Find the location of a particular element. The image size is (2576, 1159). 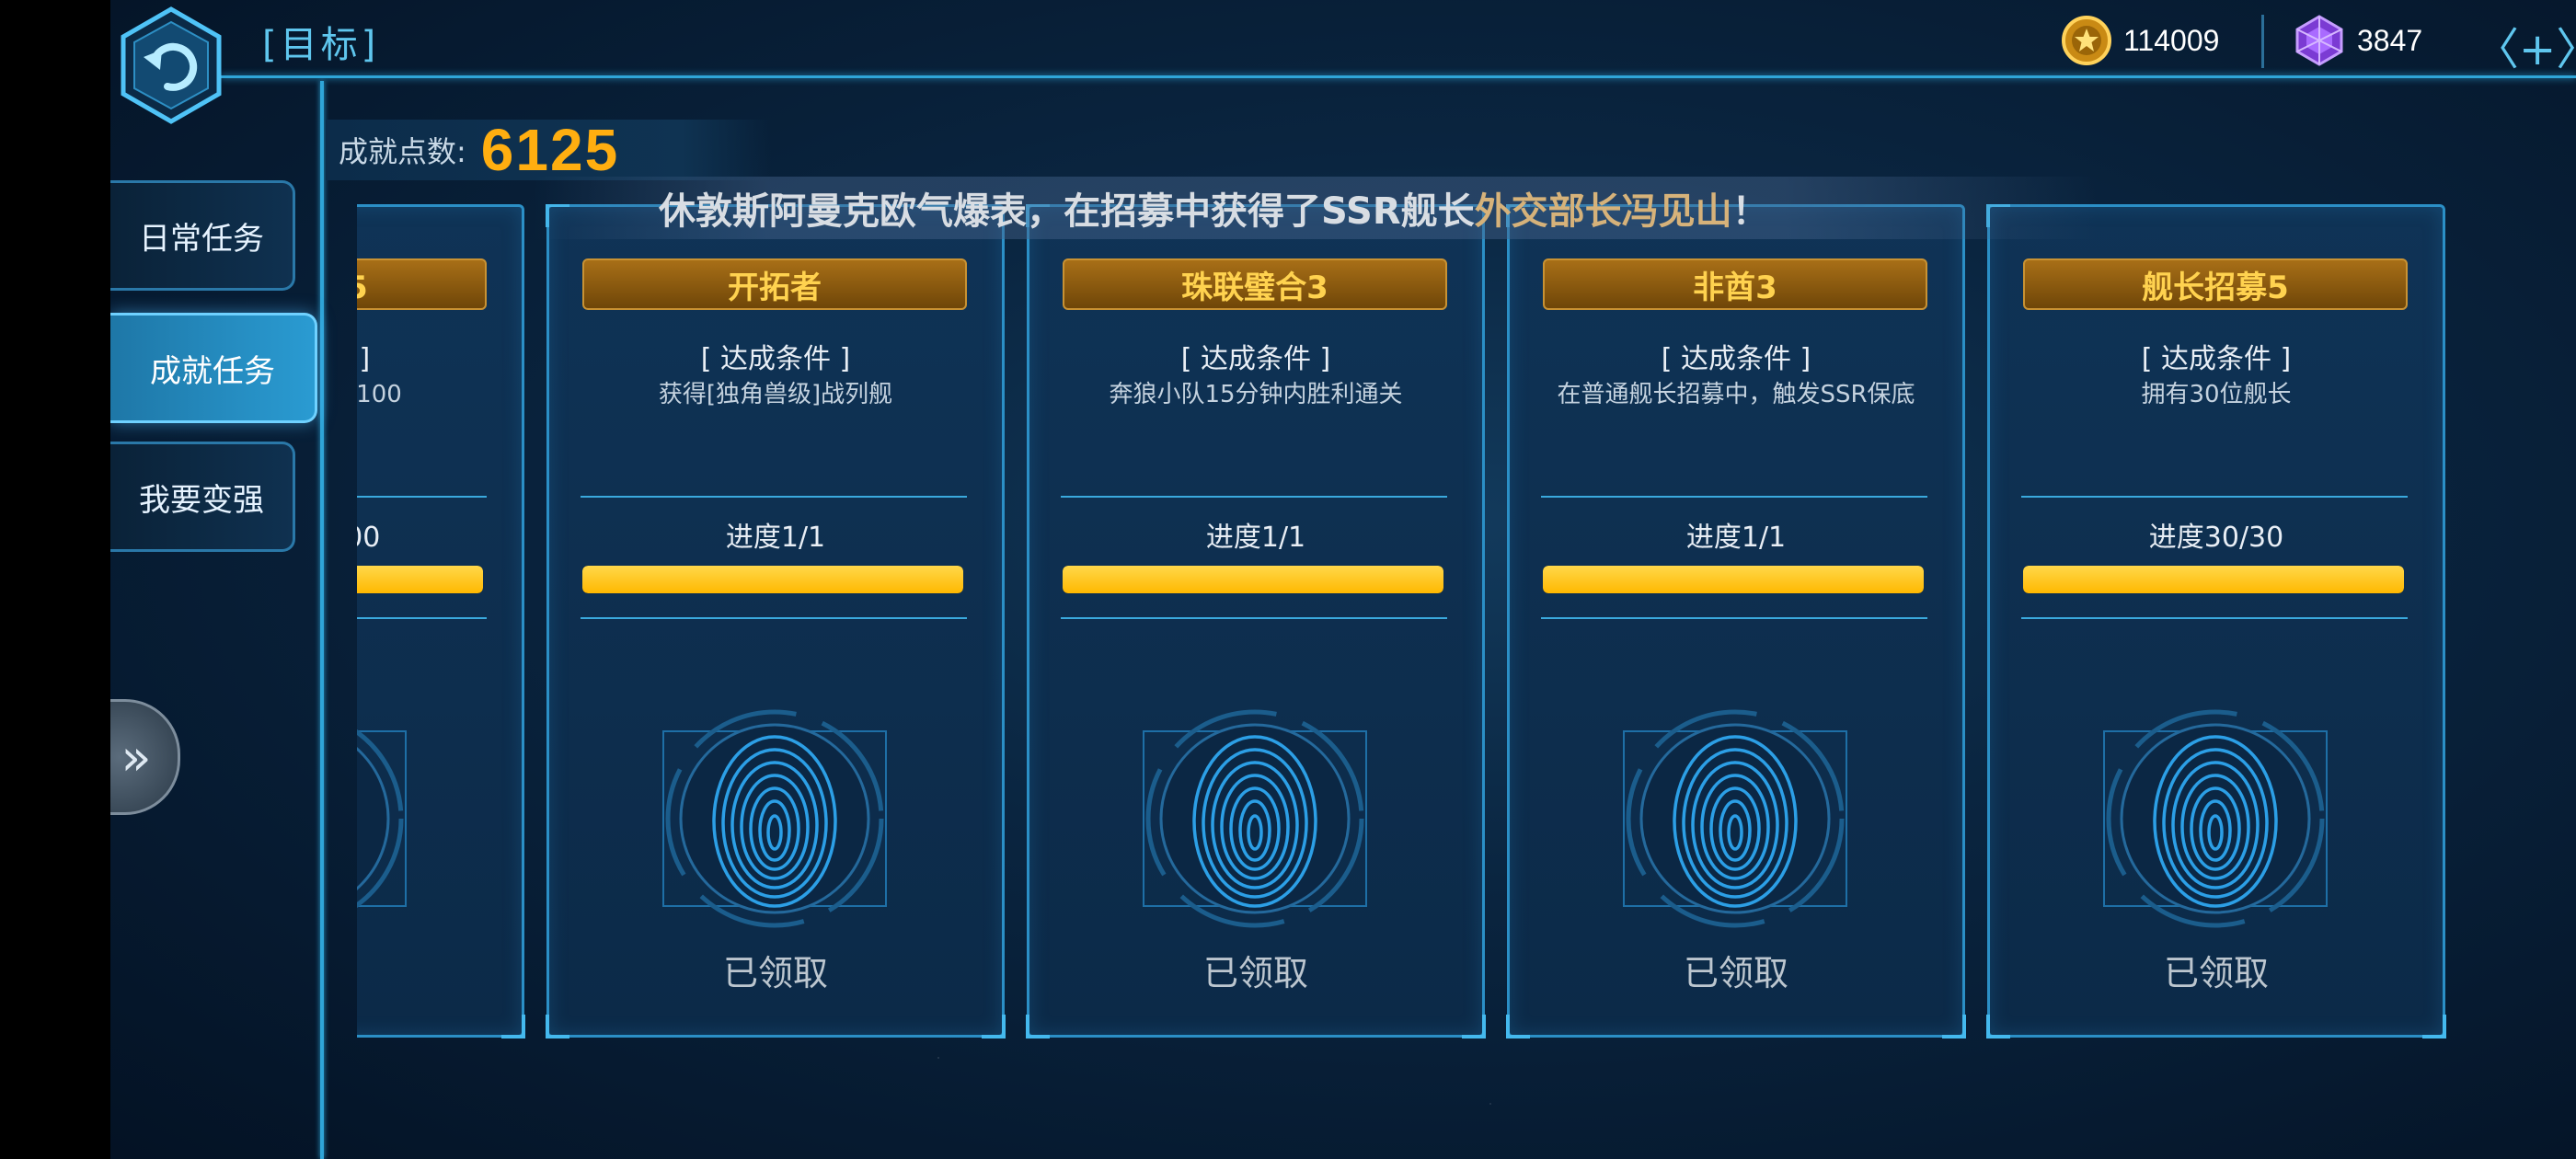

condition-text: 奔狼小队15分钟内胜利通关 is located at coordinates (1256, 394).